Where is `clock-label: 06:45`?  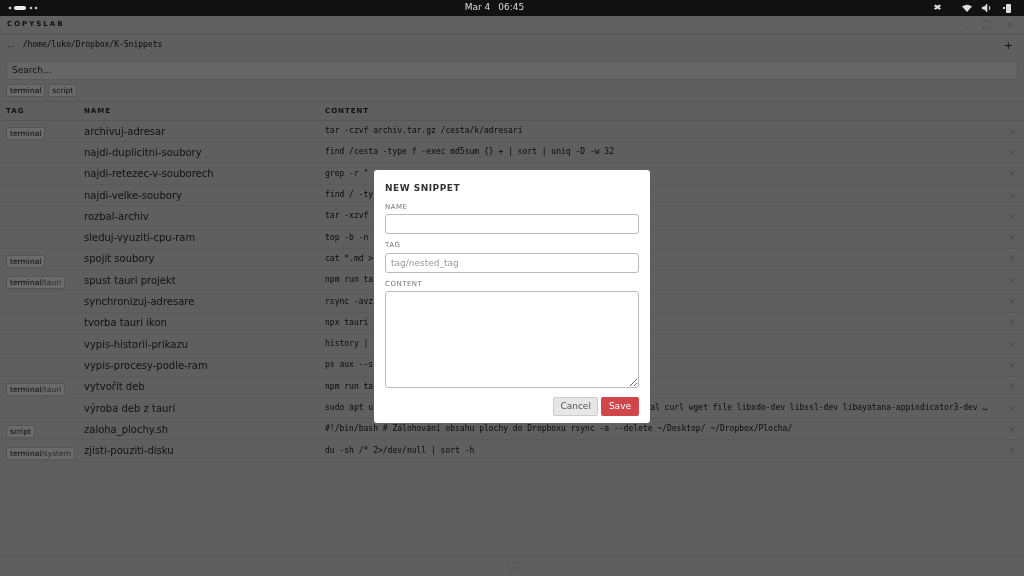
clock-label: 06:45 is located at coordinates (511, 8).